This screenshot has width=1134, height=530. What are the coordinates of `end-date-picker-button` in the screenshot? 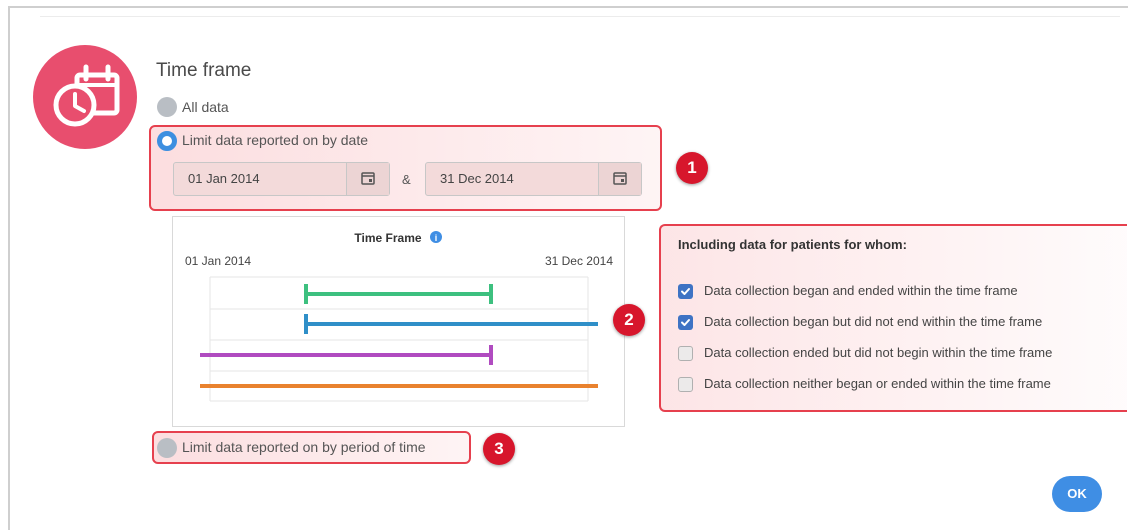 It's located at (619, 179).